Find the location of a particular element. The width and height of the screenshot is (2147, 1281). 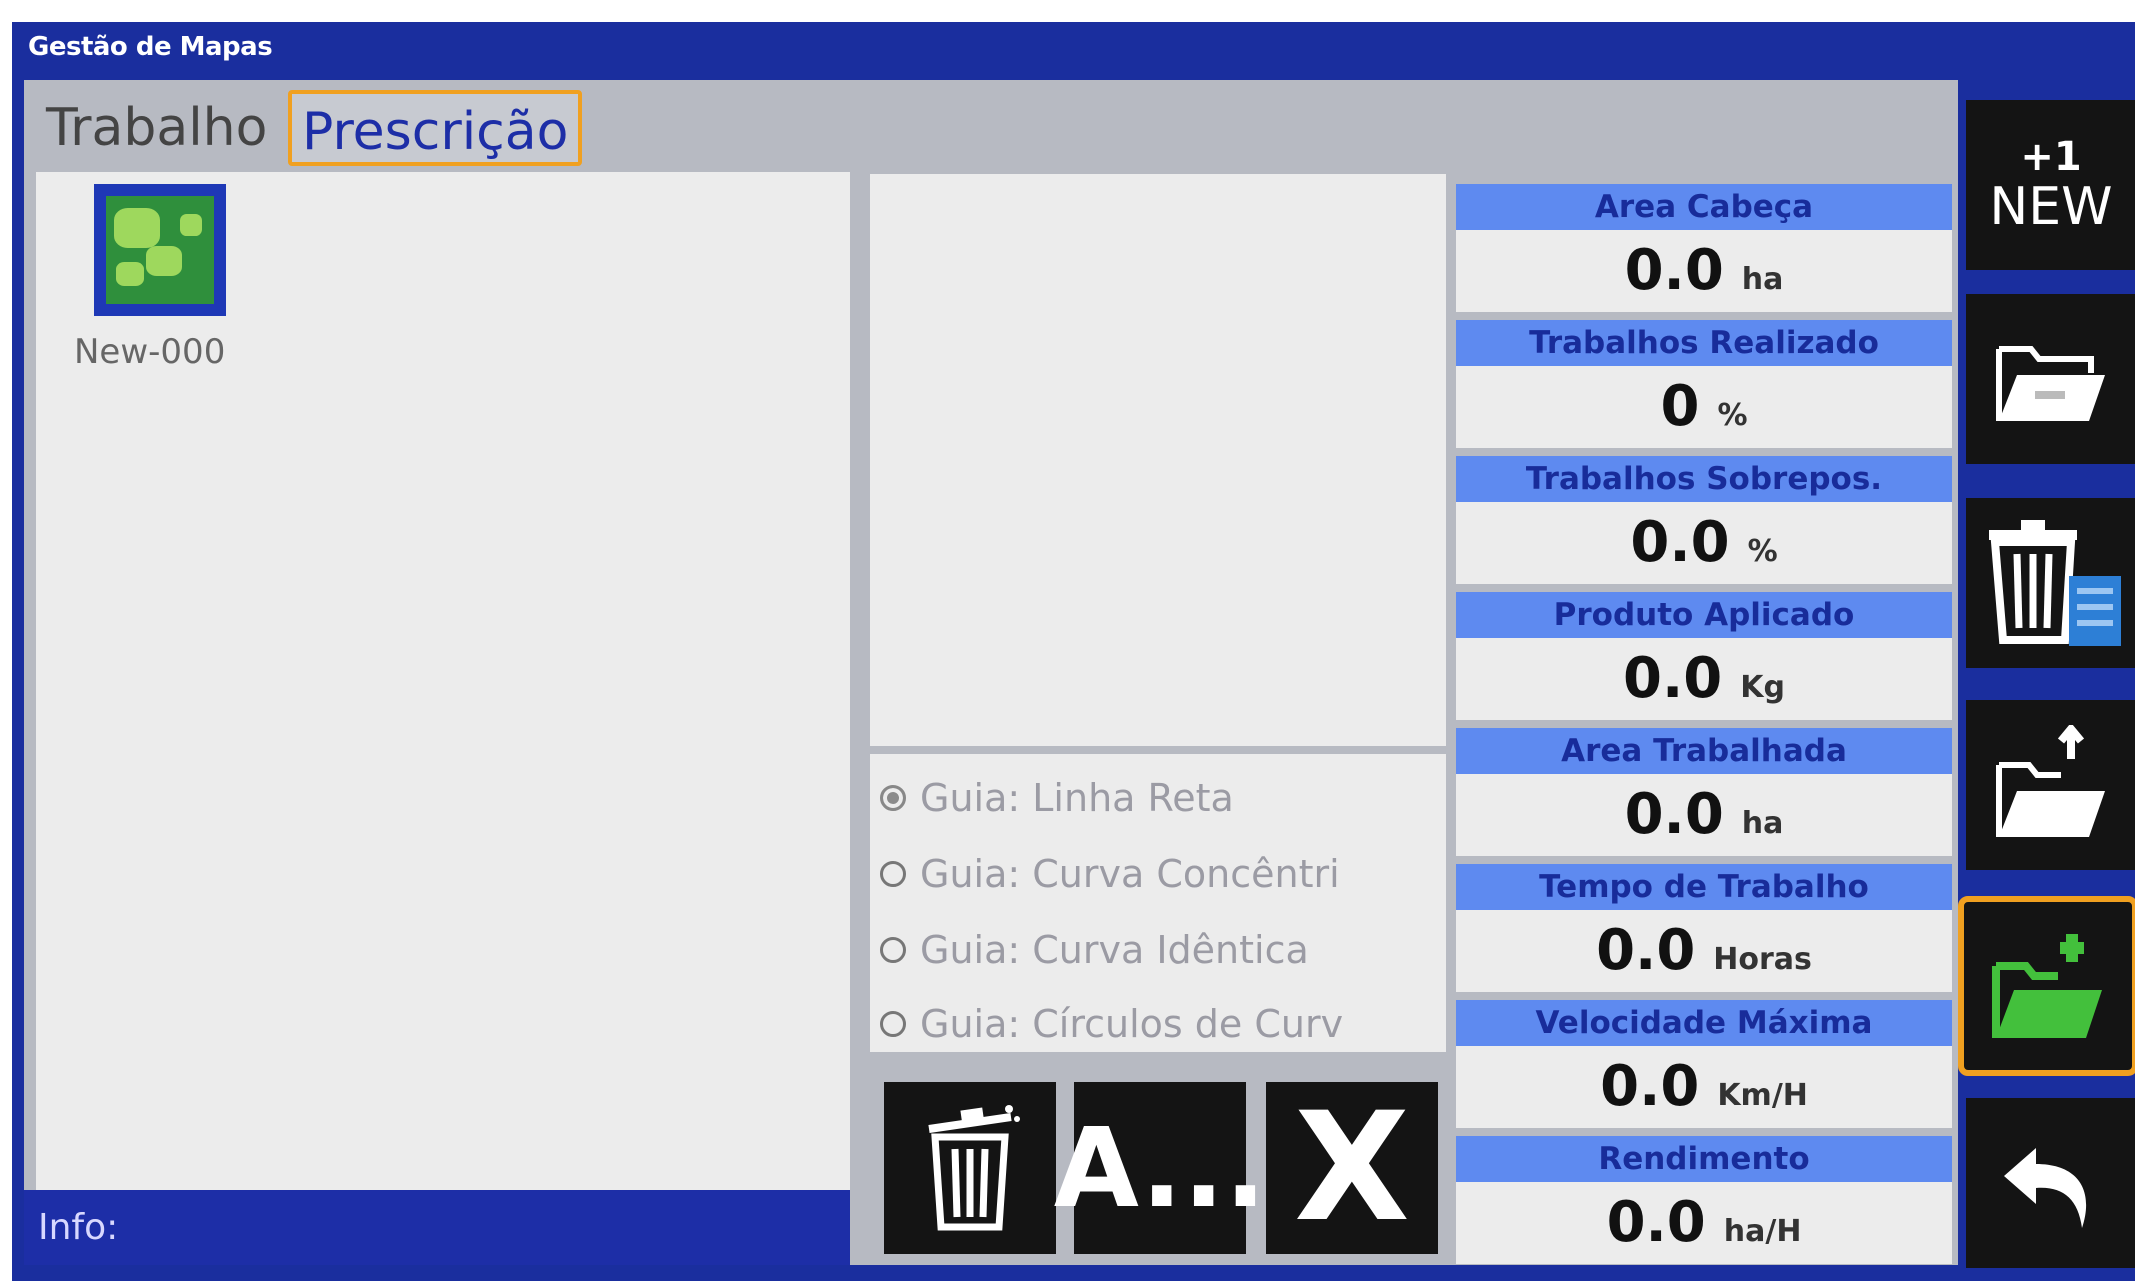

stat-velocidade-maxima: Velocidade Máxima 0.0 Km/H is located at coordinates (1704, 1064).